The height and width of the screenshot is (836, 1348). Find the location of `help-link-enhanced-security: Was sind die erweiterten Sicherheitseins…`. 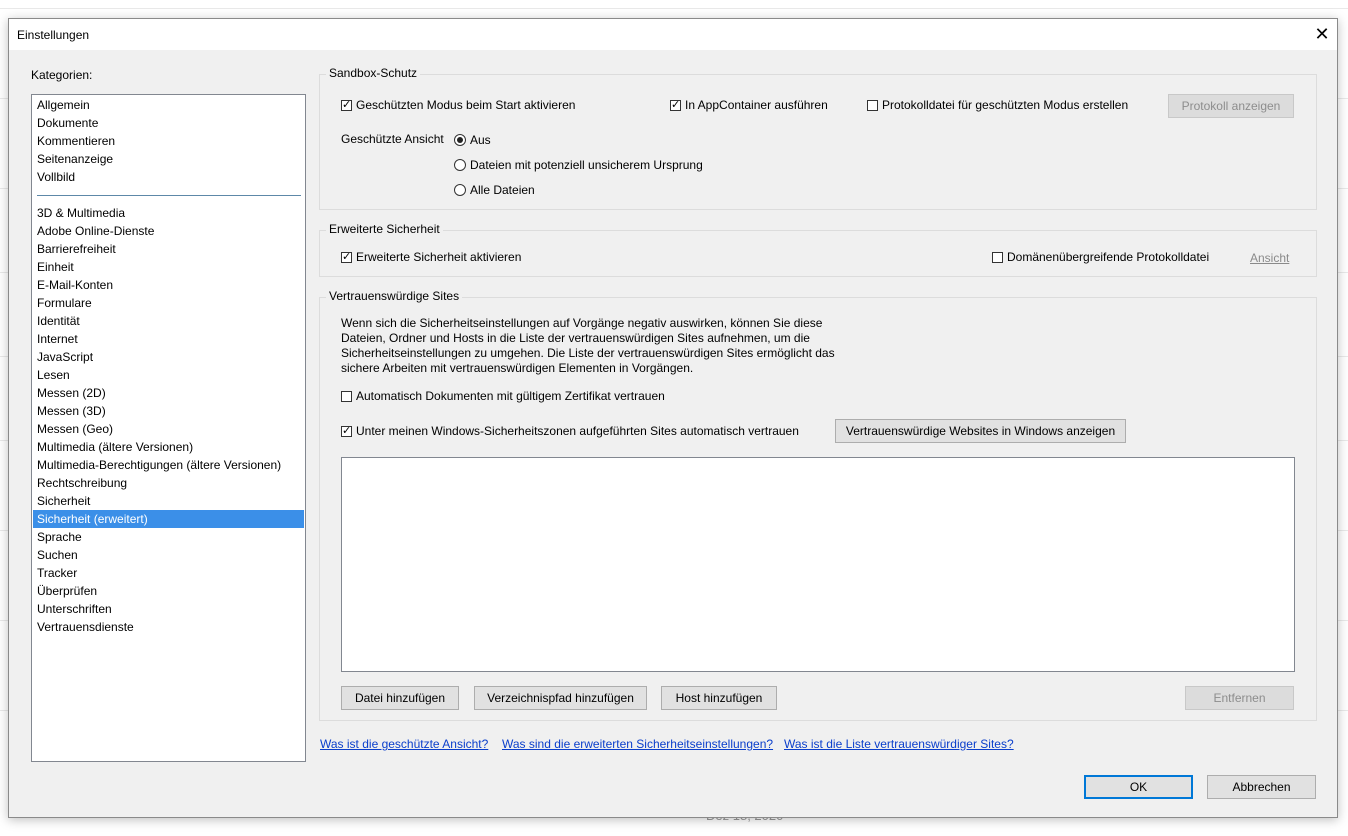

help-link-enhanced-security: Was sind die erweiterten Sicherheitseins… is located at coordinates (637, 744).